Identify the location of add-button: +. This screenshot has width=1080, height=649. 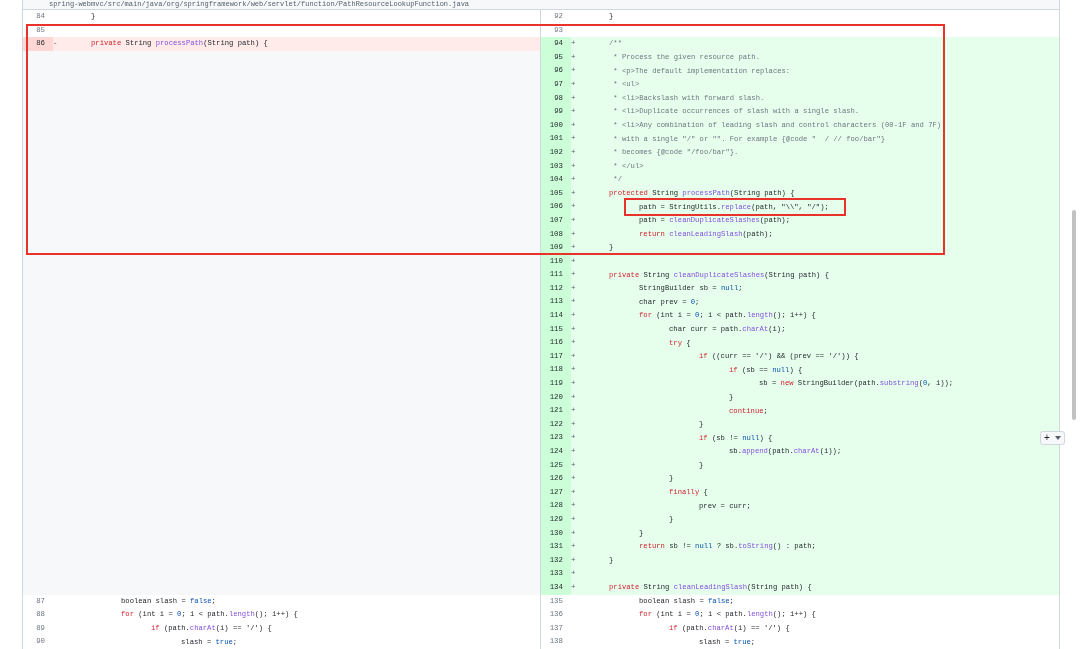
(1052, 438).